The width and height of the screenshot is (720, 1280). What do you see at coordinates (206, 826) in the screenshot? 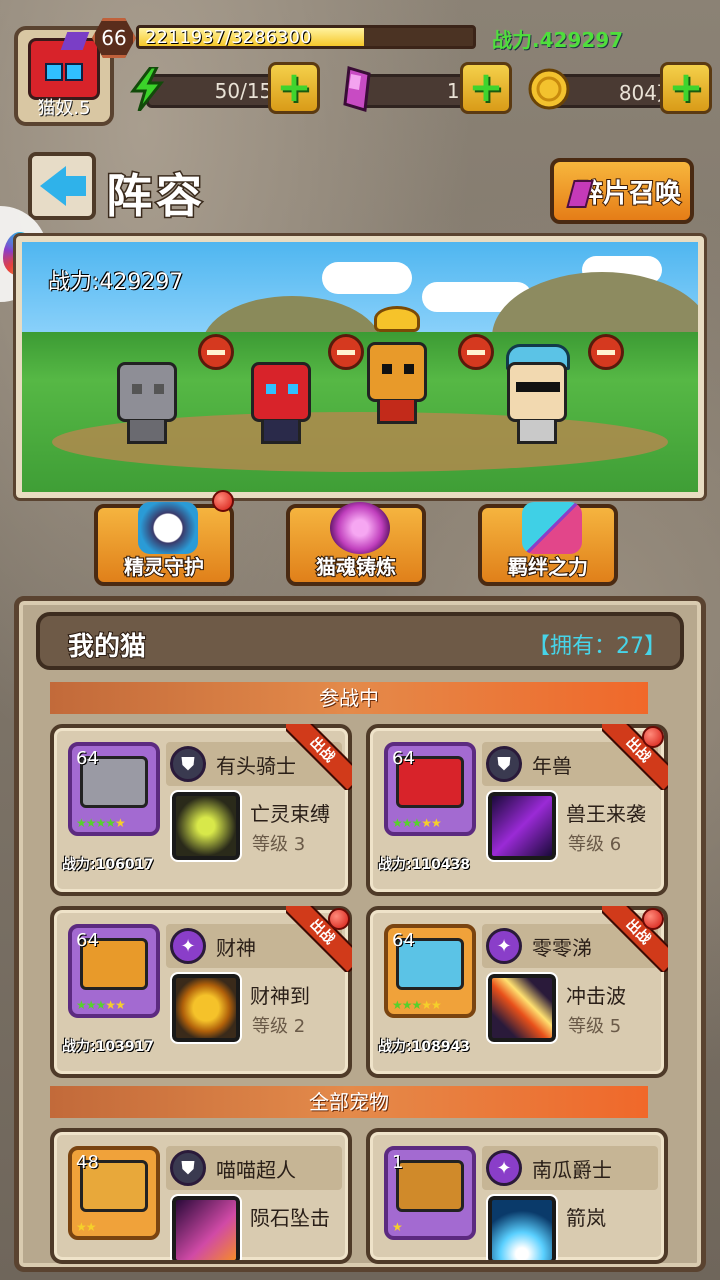
I see `skill-skull-icon` at bounding box center [206, 826].